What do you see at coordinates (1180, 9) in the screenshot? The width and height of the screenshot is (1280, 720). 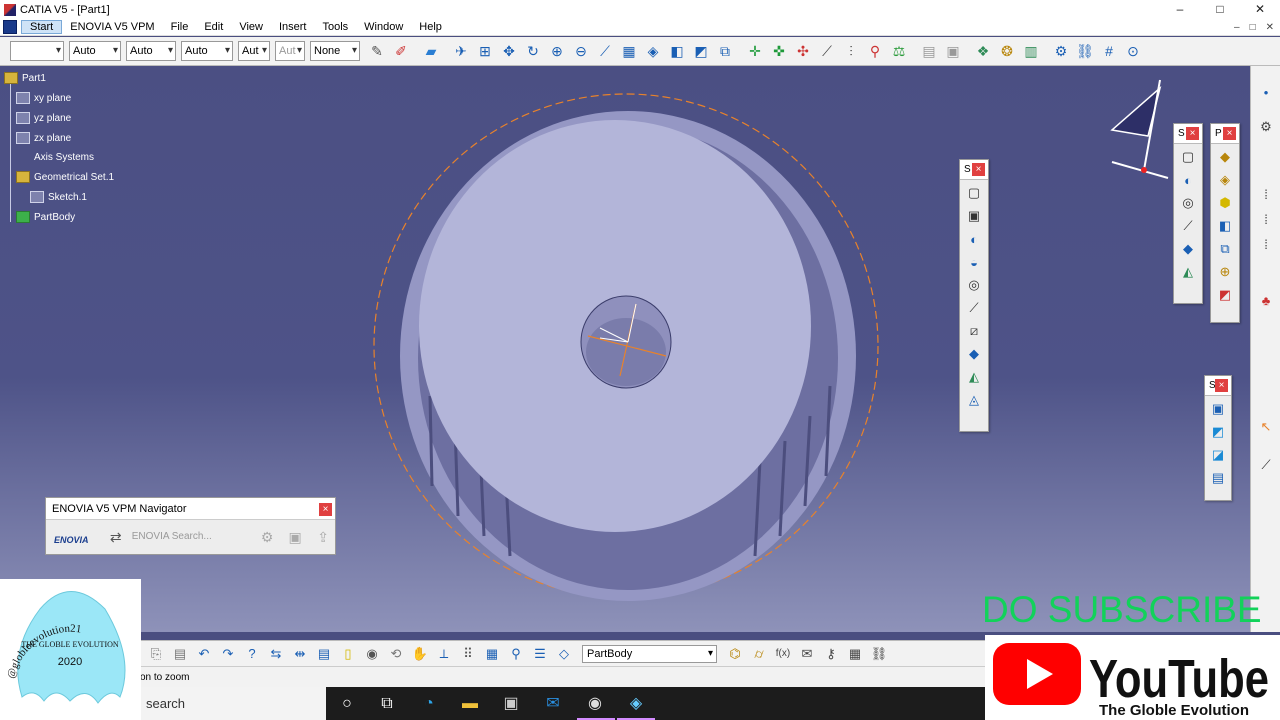 I see `minimize-button: –` at bounding box center [1180, 9].